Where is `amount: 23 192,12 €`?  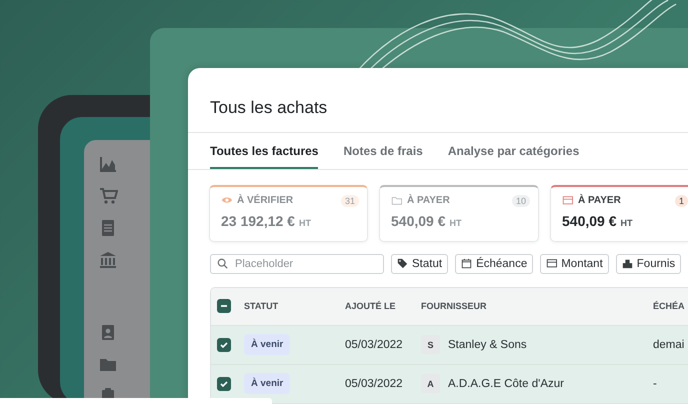
amount: 23 192,12 € is located at coordinates (258, 220).